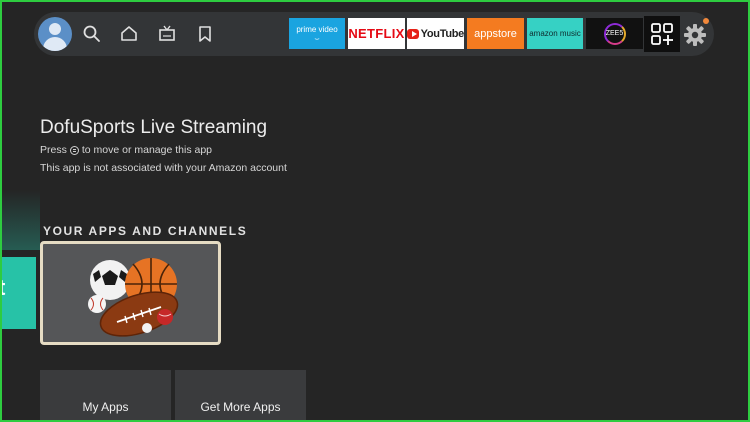 This screenshot has width=750, height=422. I want to click on profile-avatar, so click(55, 34).